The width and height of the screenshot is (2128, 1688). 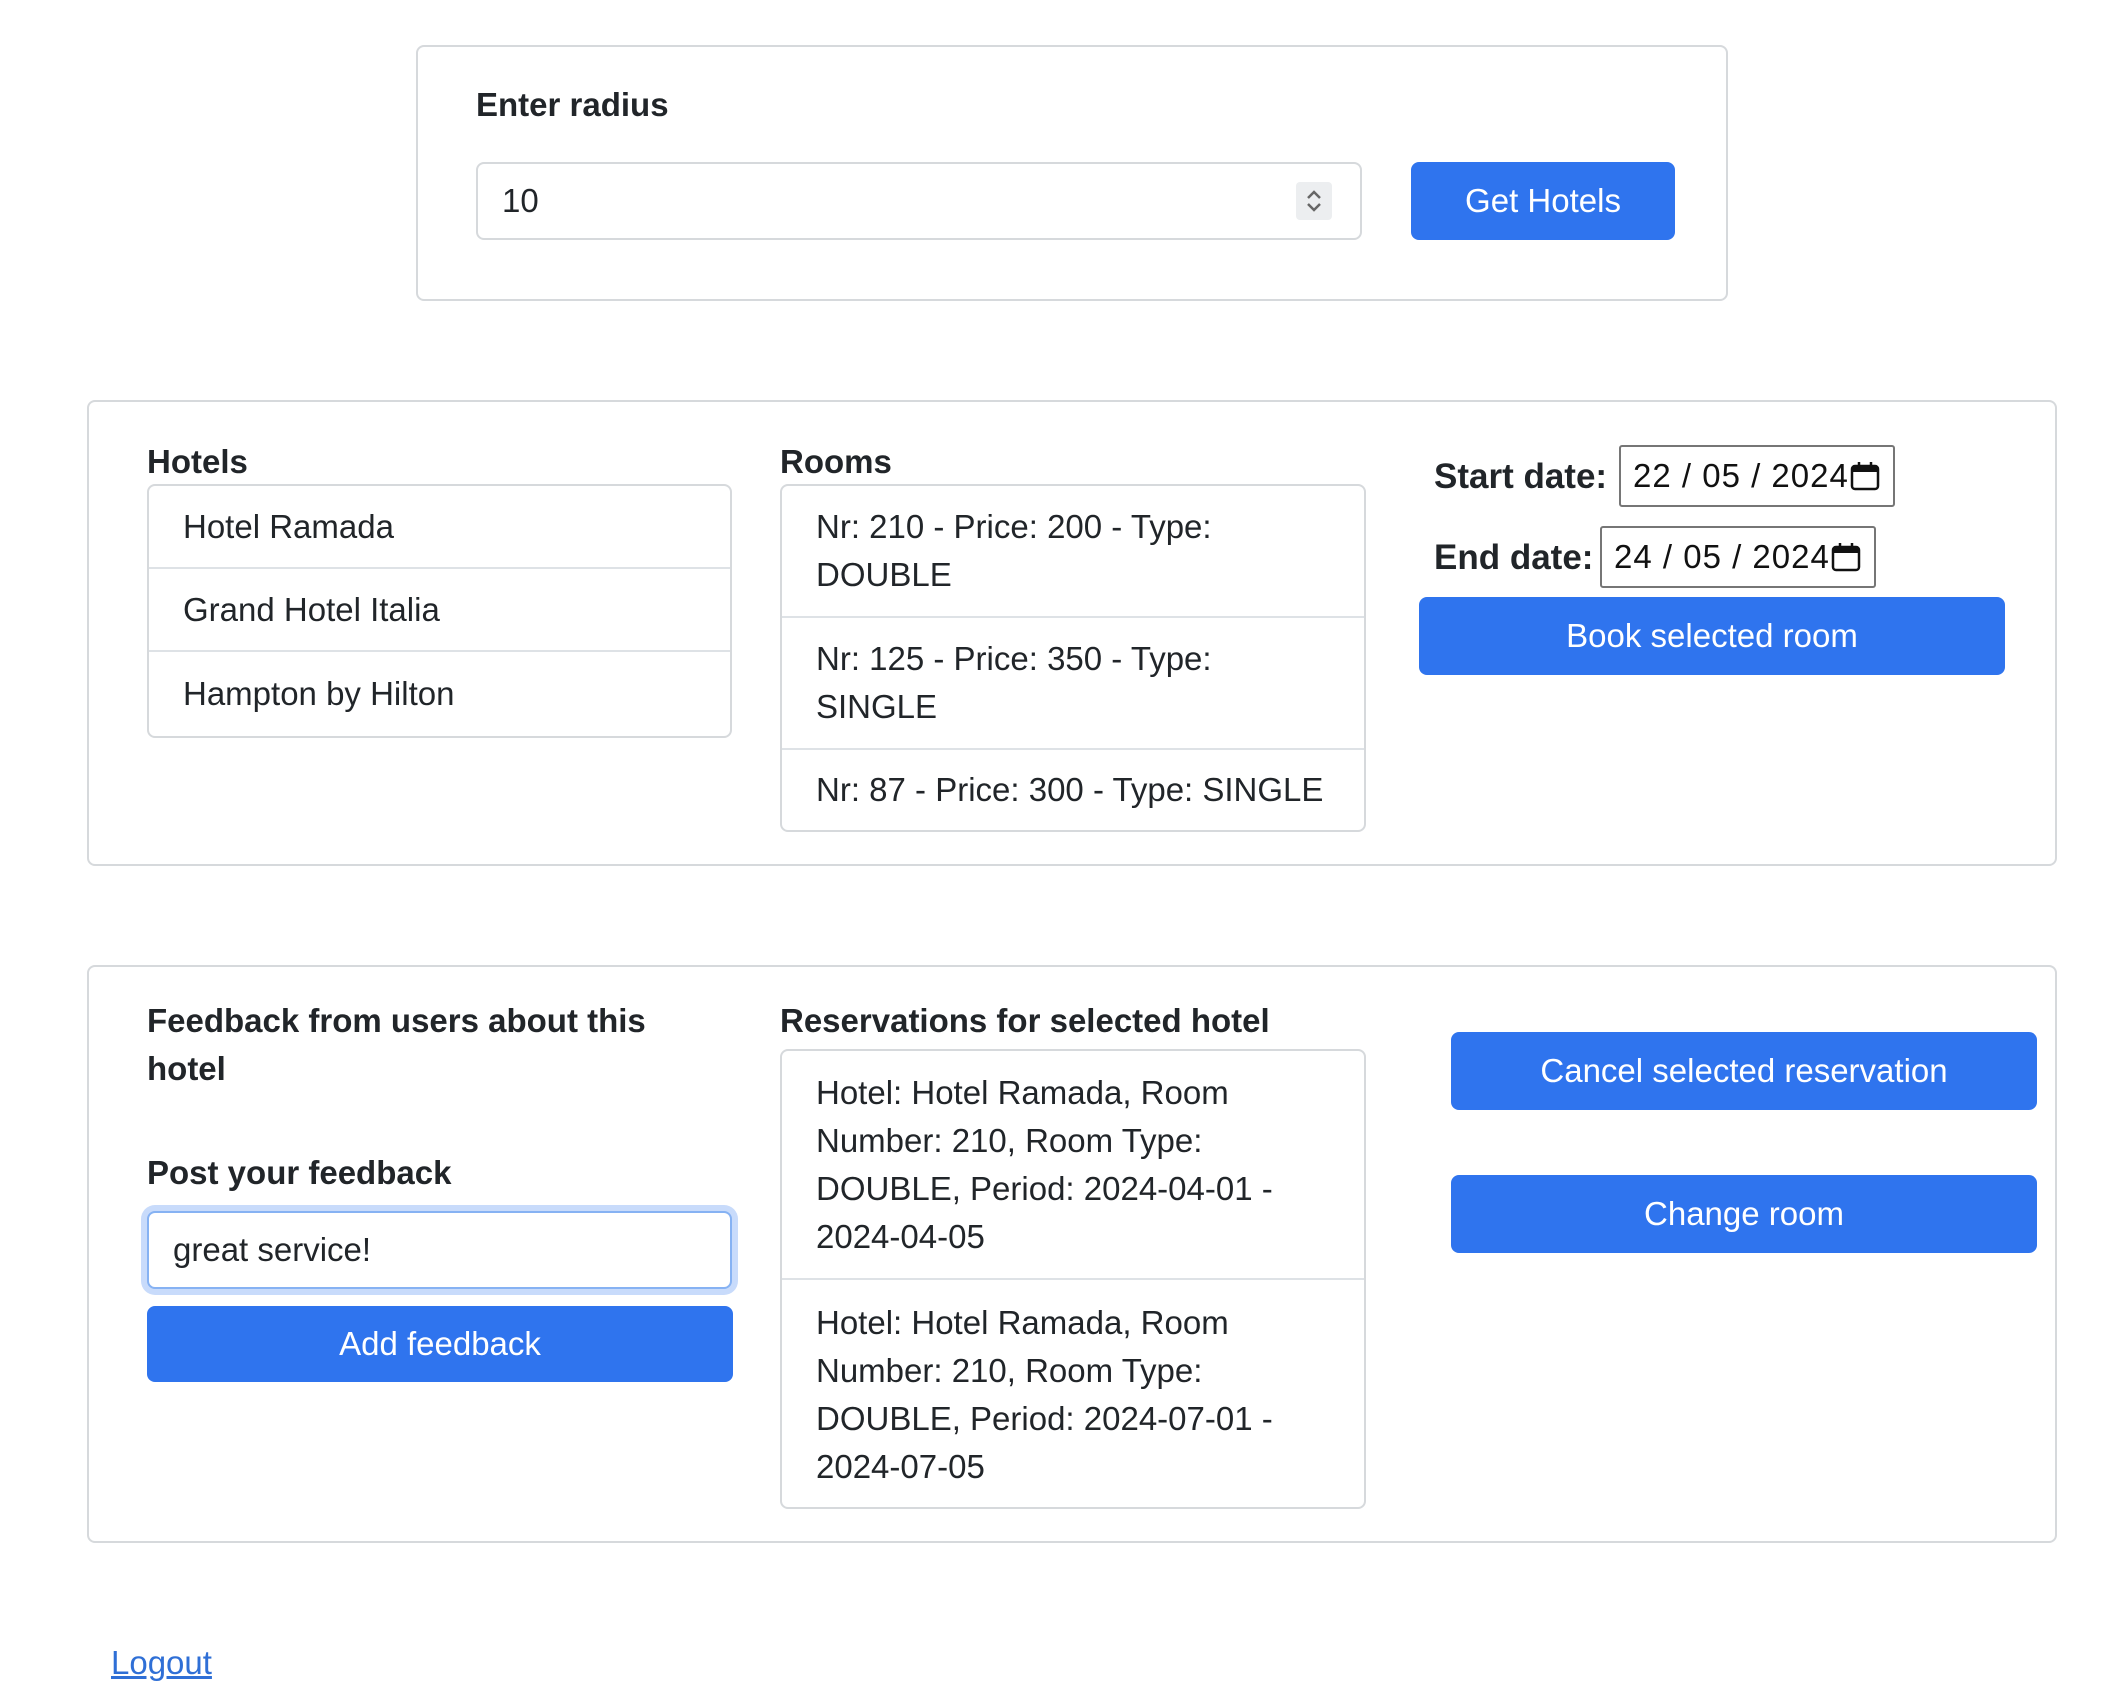 I want to click on end-date-value: 24 / 05 / 2024, so click(x=1722, y=556).